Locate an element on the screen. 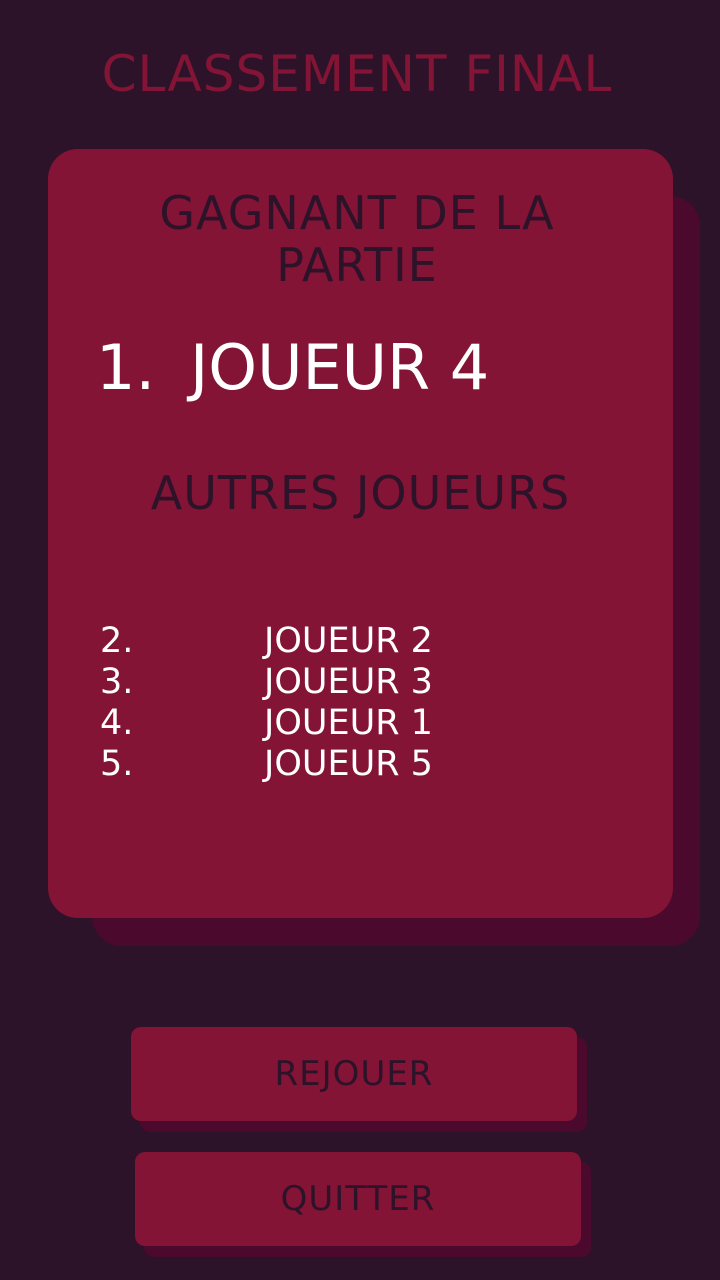 The width and height of the screenshot is (720, 1280). player-row: 3. JOUEUR 3 is located at coordinates (360, 682).